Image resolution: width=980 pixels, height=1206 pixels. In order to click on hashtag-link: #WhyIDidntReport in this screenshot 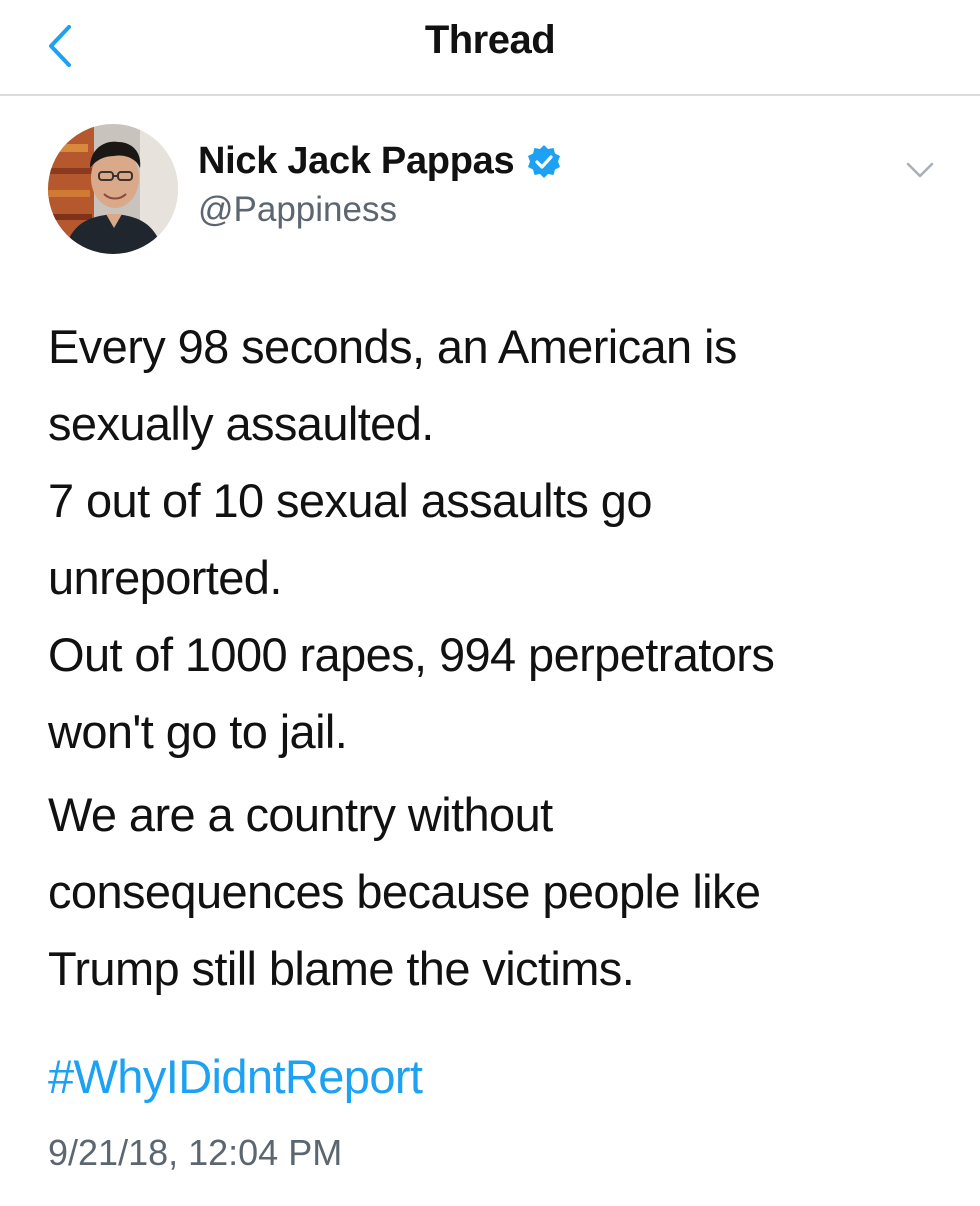, I will do `click(235, 1077)`.